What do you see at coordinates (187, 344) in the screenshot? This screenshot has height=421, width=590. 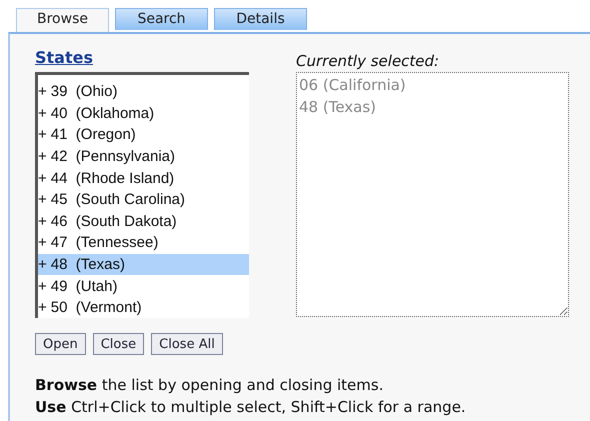 I see `action-button: Close All` at bounding box center [187, 344].